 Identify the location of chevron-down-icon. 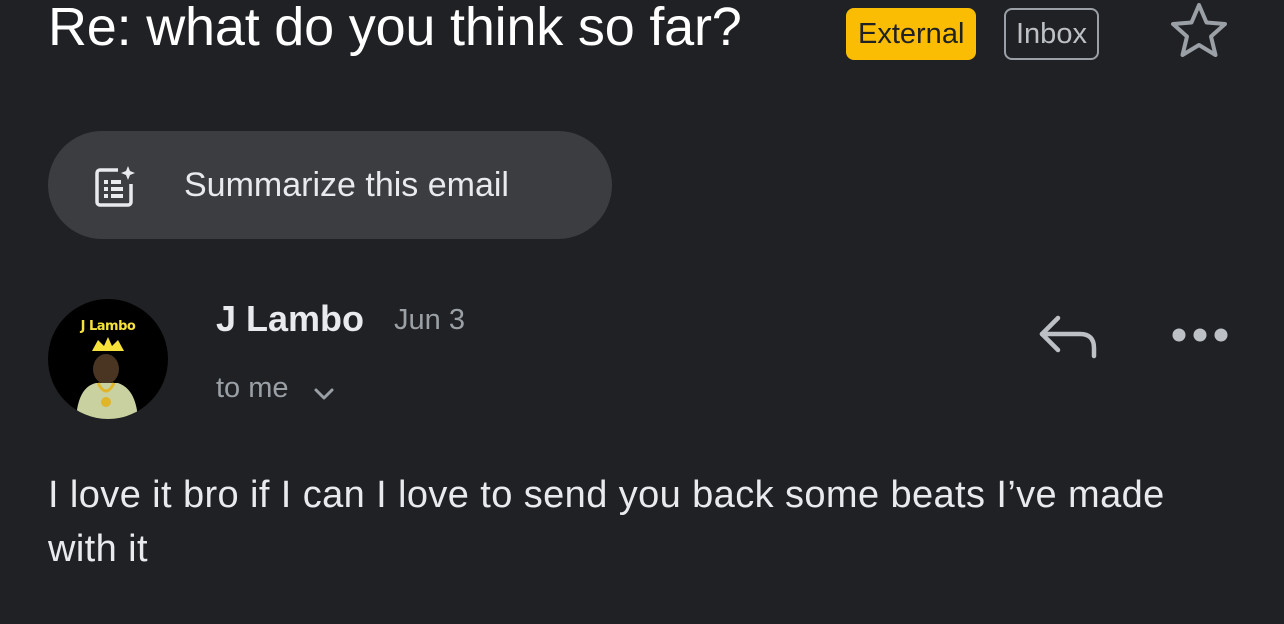
(324, 394).